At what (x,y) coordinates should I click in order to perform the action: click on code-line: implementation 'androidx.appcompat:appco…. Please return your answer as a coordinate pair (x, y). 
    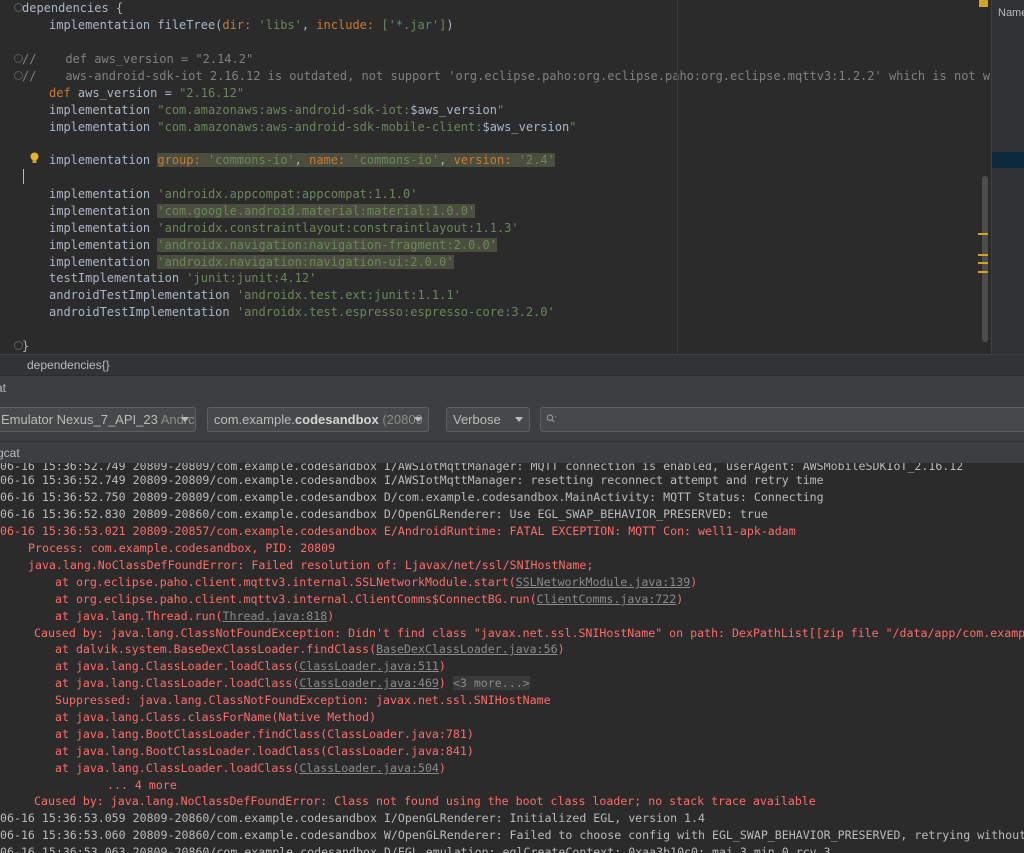
    Looking at the image, I should click on (233, 194).